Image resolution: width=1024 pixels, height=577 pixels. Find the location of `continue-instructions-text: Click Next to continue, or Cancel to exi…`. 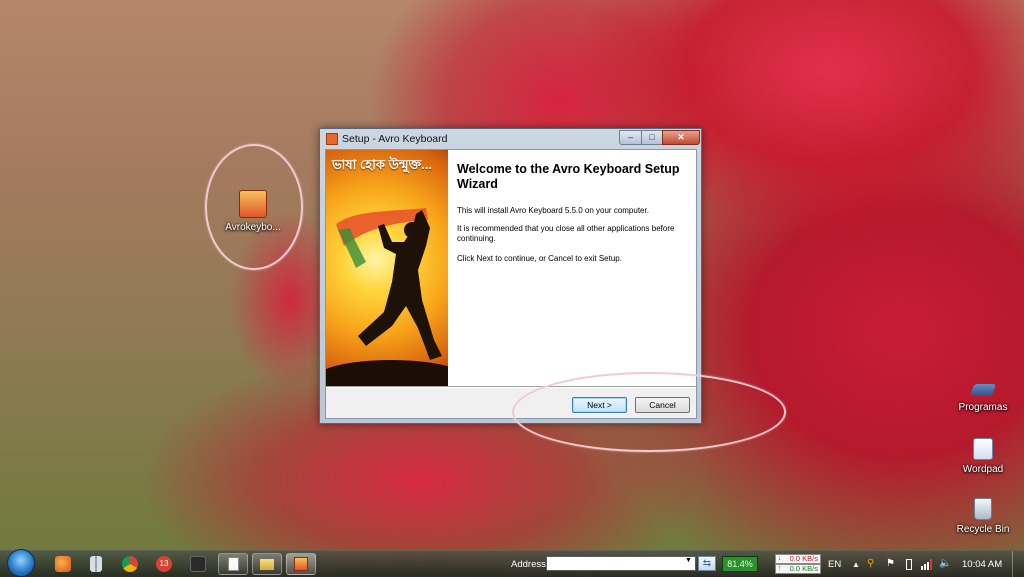

continue-instructions-text: Click Next to continue, or Cancel to exi… is located at coordinates (539, 258).